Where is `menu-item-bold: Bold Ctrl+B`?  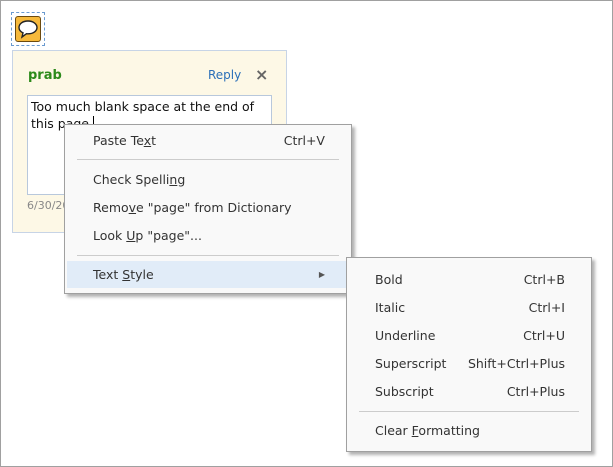
menu-item-bold: Bold Ctrl+B is located at coordinates (469, 279).